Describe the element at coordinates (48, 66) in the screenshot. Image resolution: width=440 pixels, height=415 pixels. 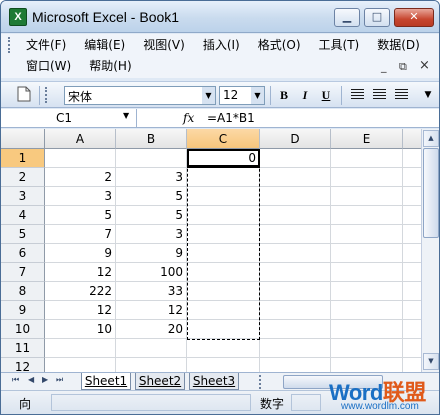
I see `menu-window: 窗口(W)` at that location.